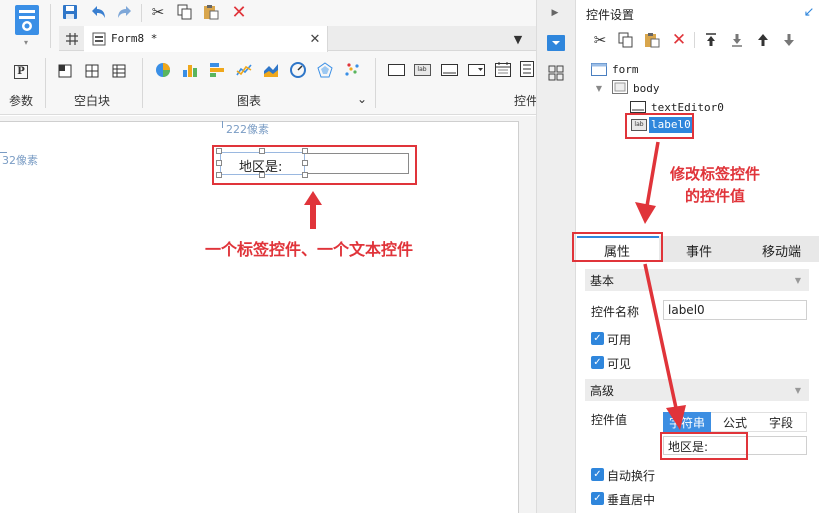 The image size is (819, 513). Describe the element at coordinates (352, 70) in the screenshot. I see `scatter-chart-icon` at that location.